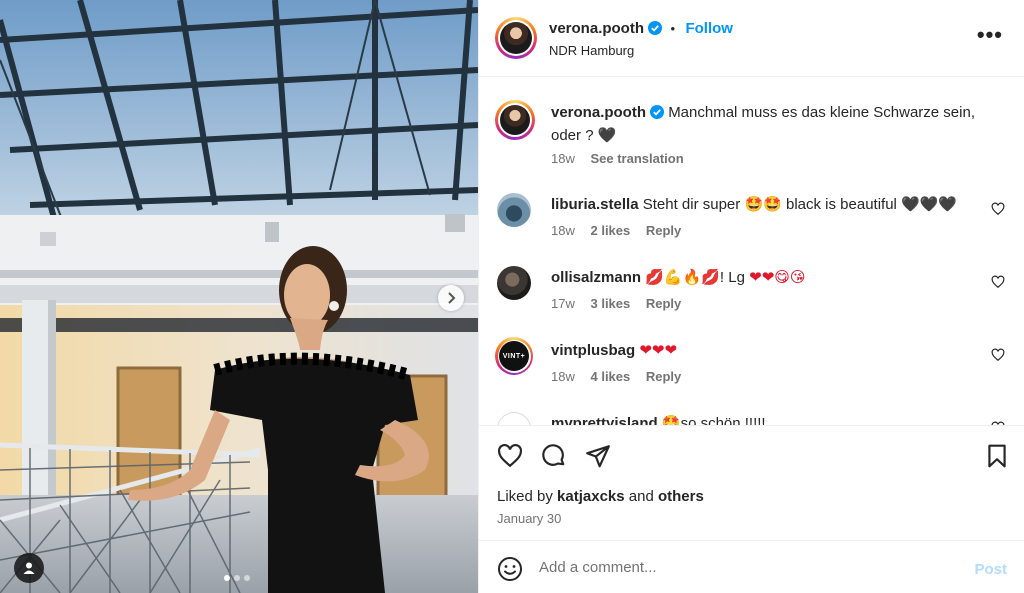  What do you see at coordinates (610, 376) in the screenshot?
I see `comment-likes: 4 likes` at bounding box center [610, 376].